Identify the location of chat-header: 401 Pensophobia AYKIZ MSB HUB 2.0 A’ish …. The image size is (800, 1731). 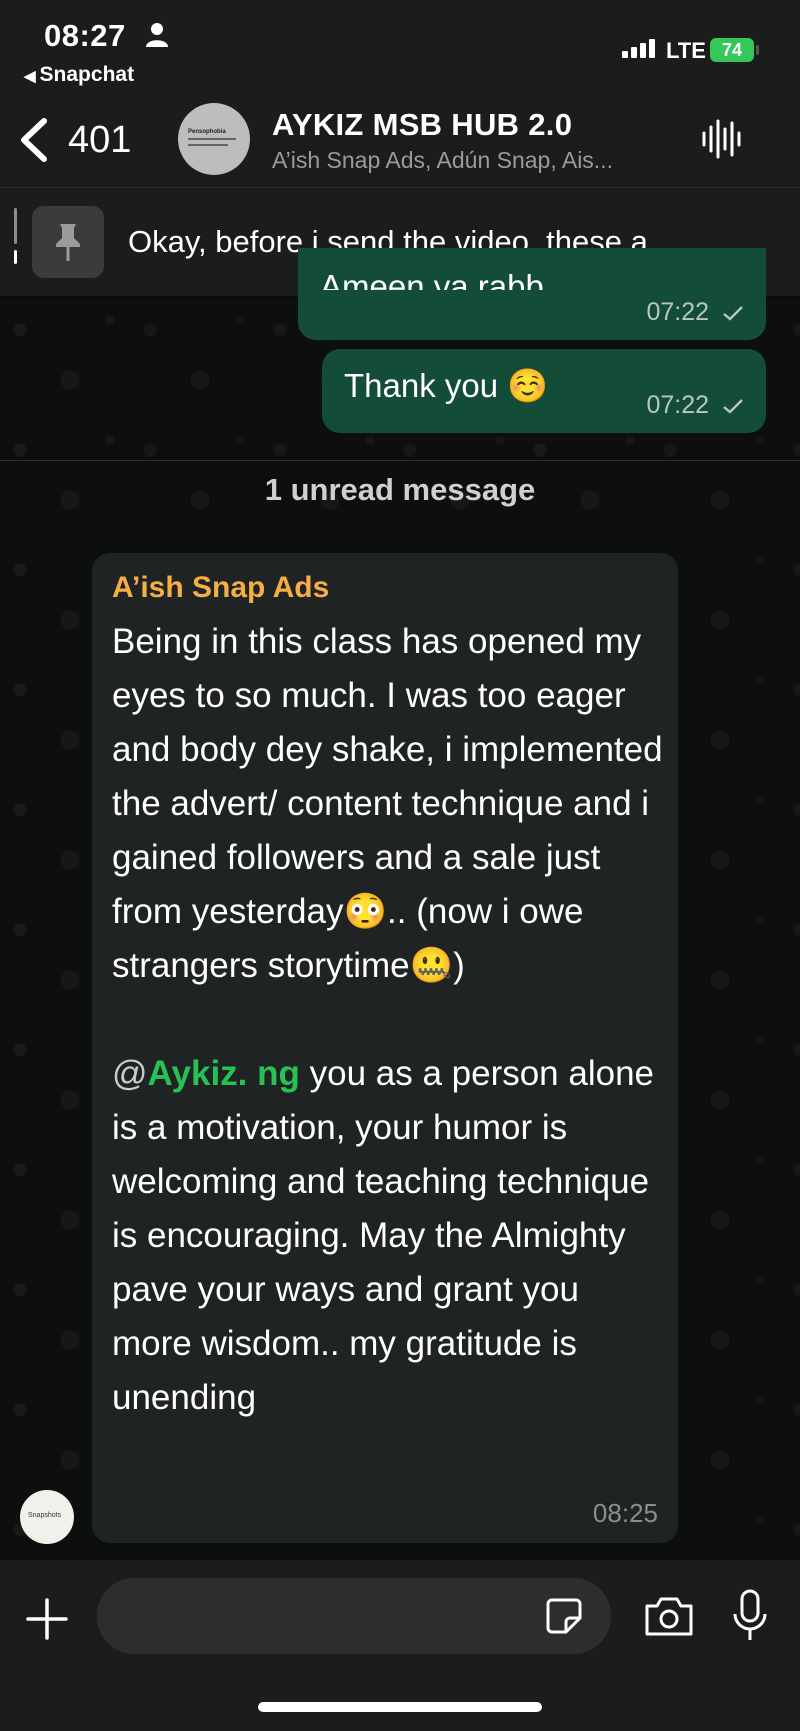
(400, 141).